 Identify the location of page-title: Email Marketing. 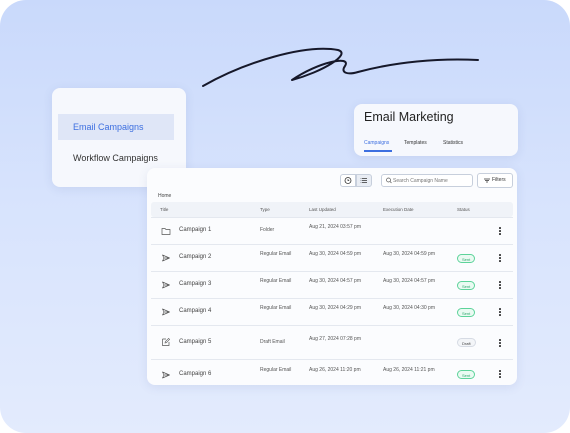
(409, 117).